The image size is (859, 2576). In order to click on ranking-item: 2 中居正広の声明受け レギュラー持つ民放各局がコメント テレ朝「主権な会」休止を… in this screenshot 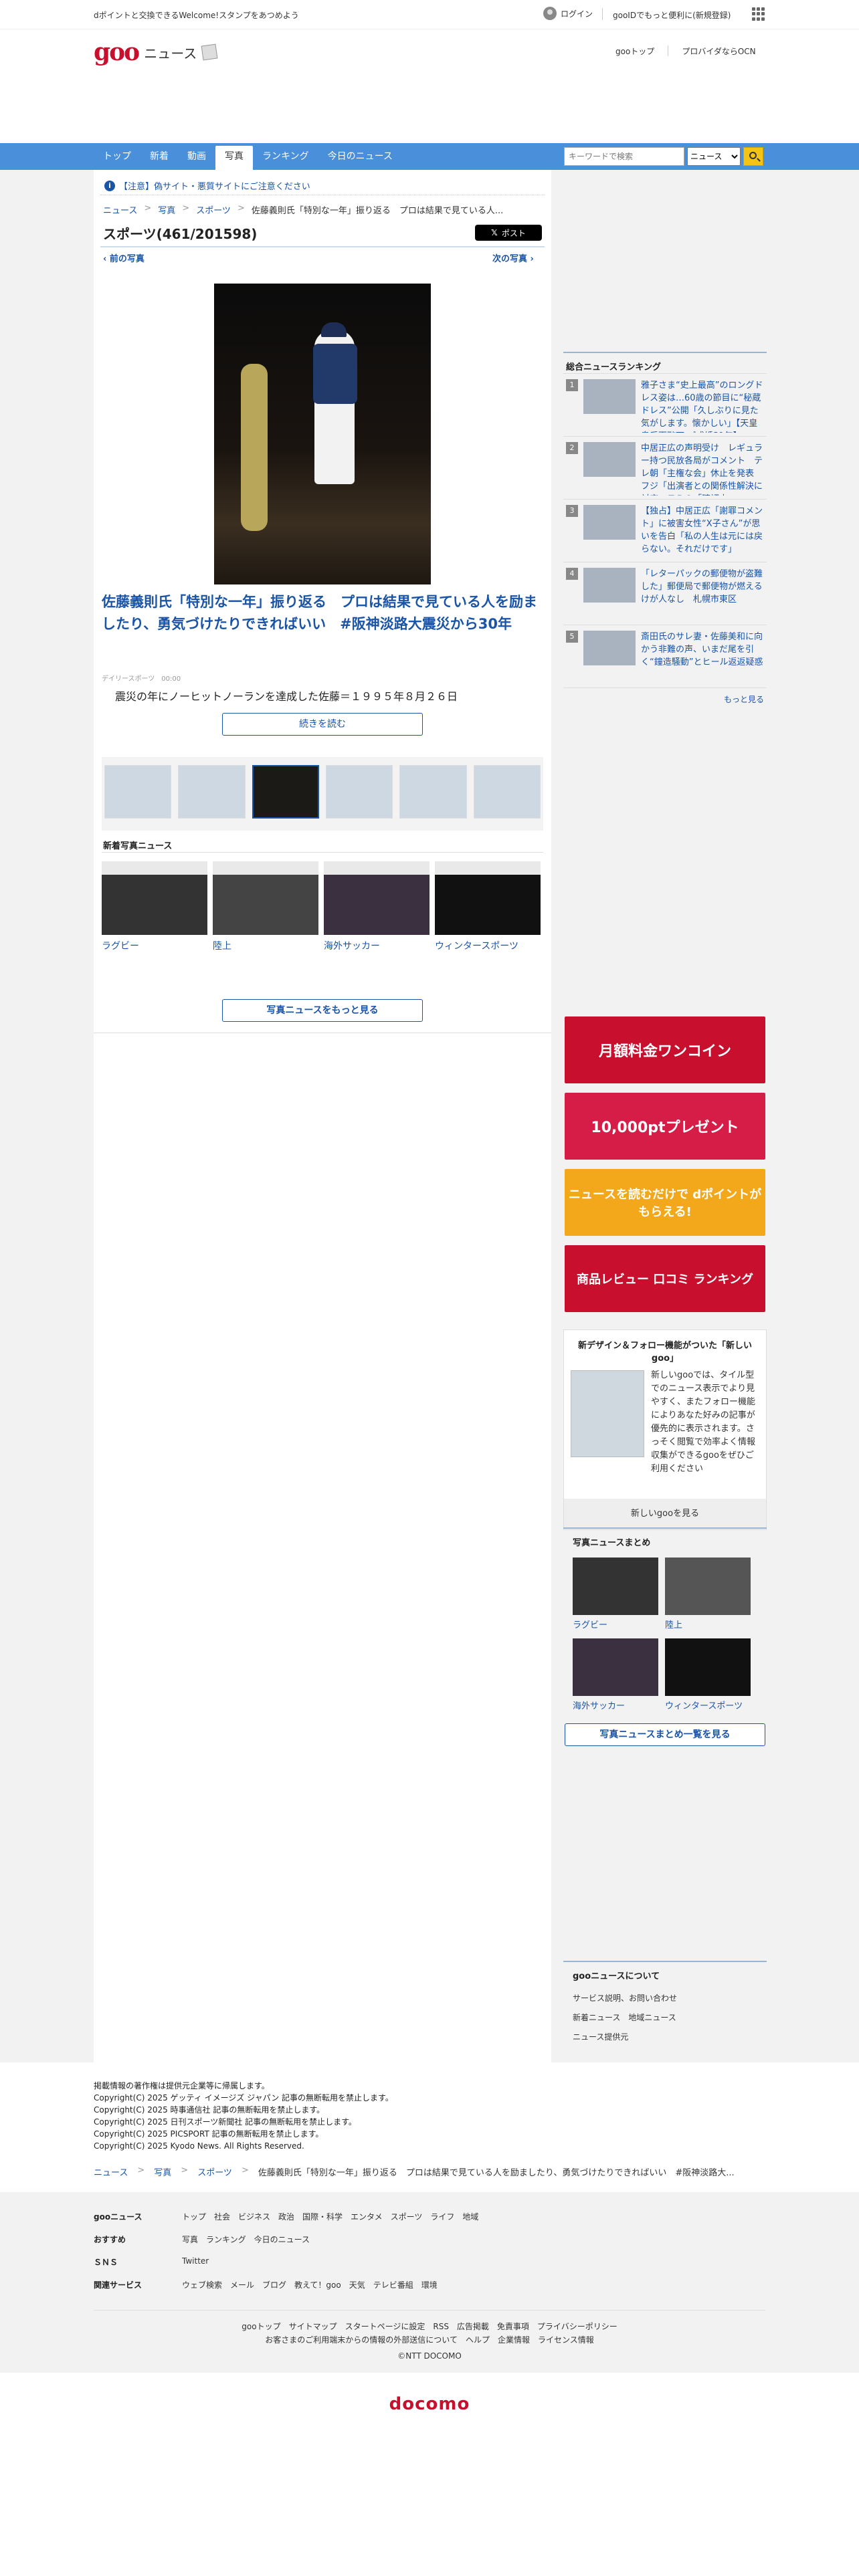, I will do `click(665, 467)`.